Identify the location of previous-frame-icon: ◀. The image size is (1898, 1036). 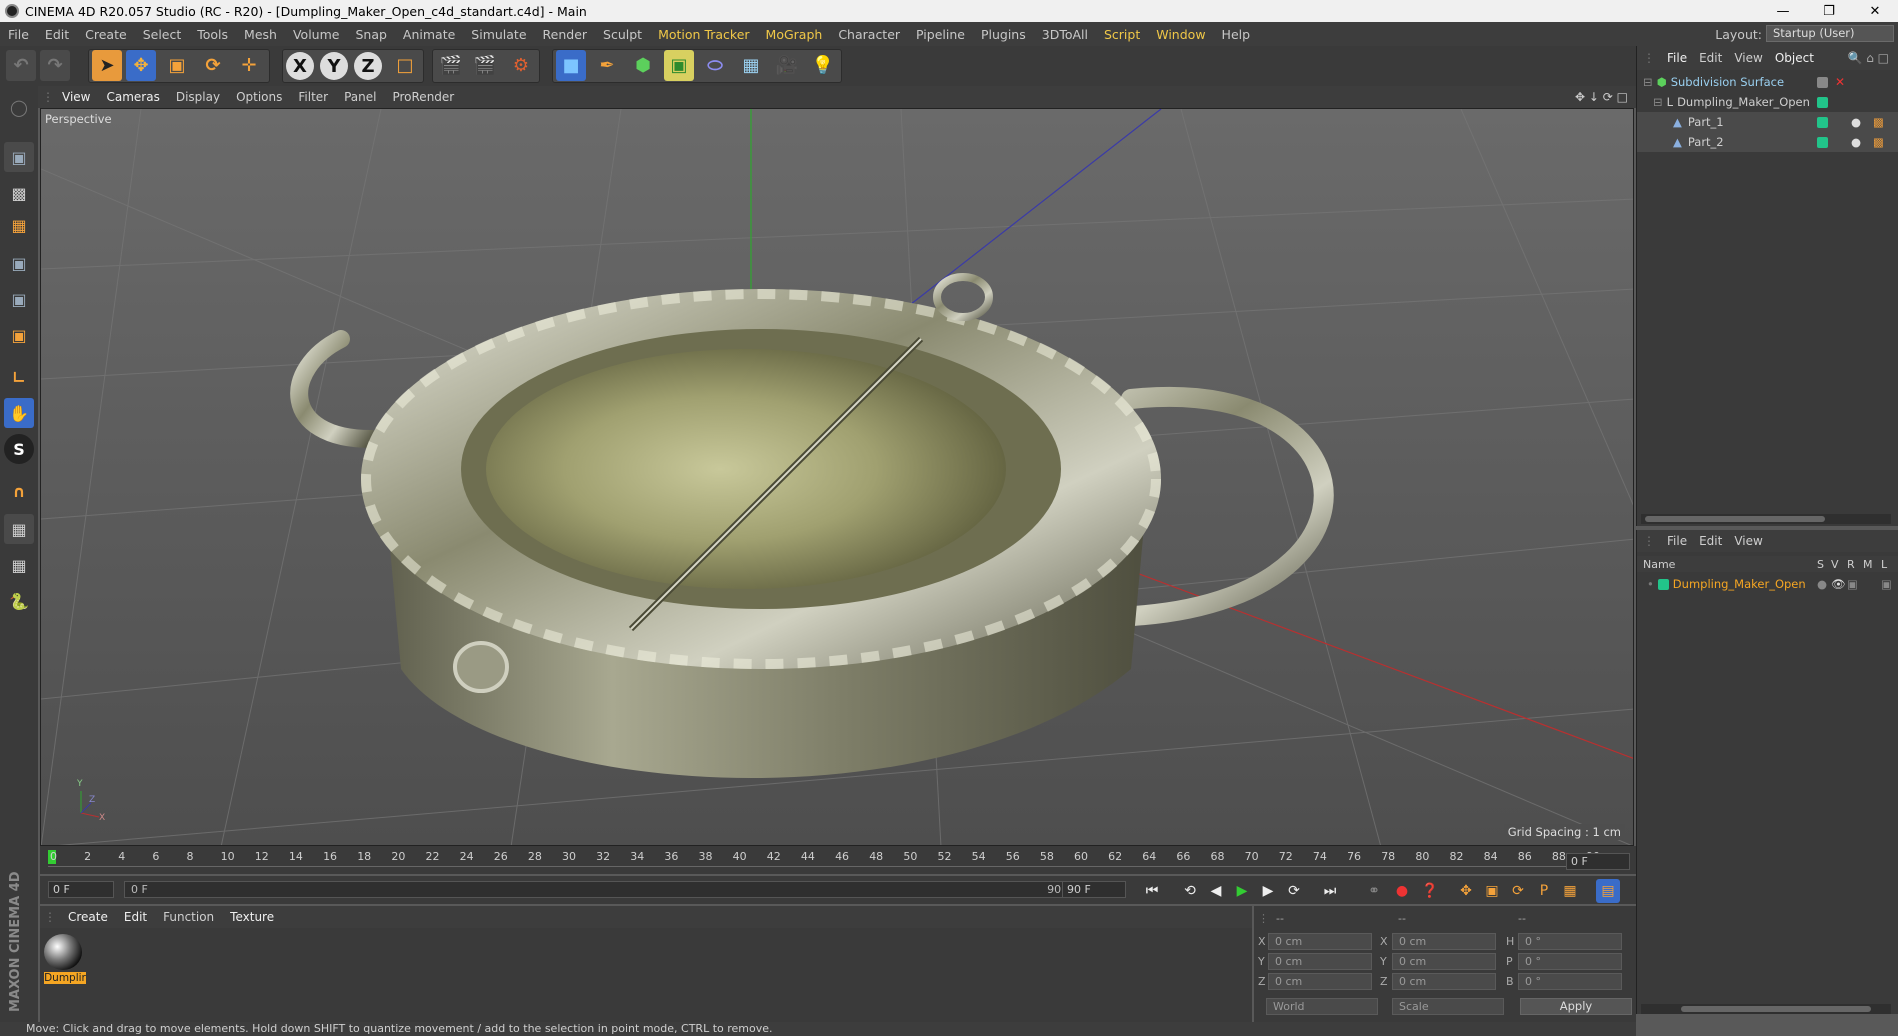
(1216, 891).